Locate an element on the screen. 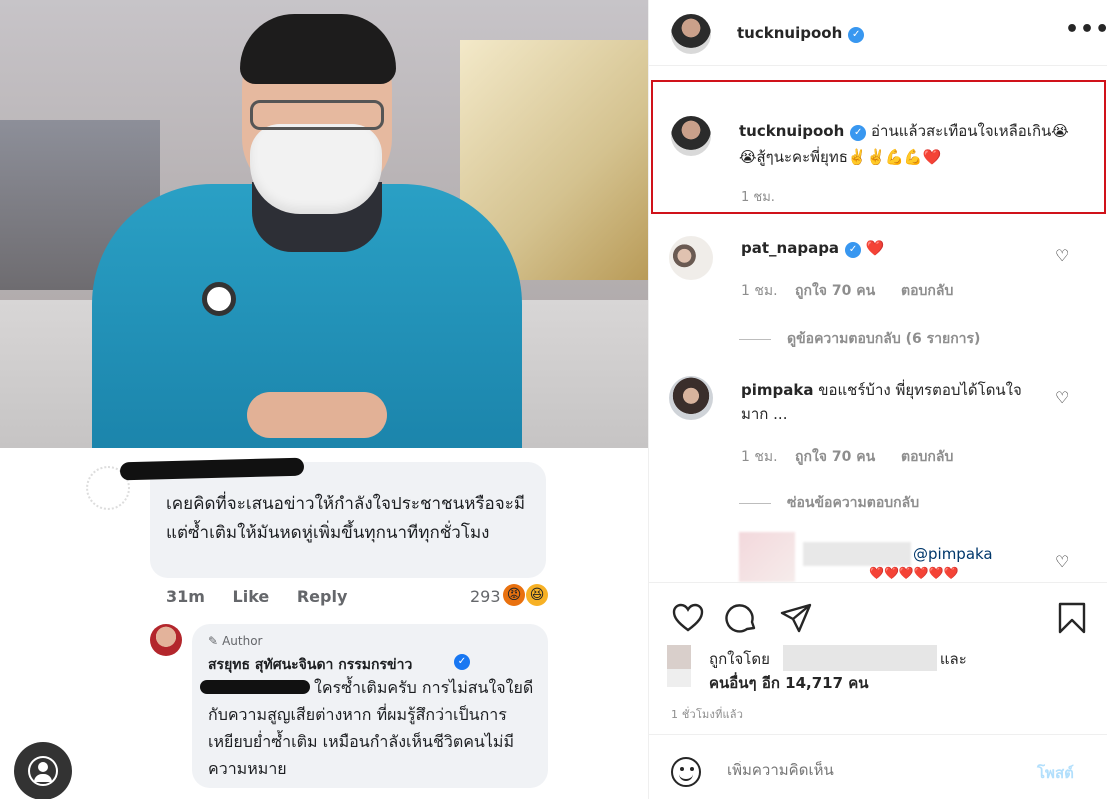 This screenshot has height=799, width=1107. more-options-icon: ••• is located at coordinates (1086, 30).